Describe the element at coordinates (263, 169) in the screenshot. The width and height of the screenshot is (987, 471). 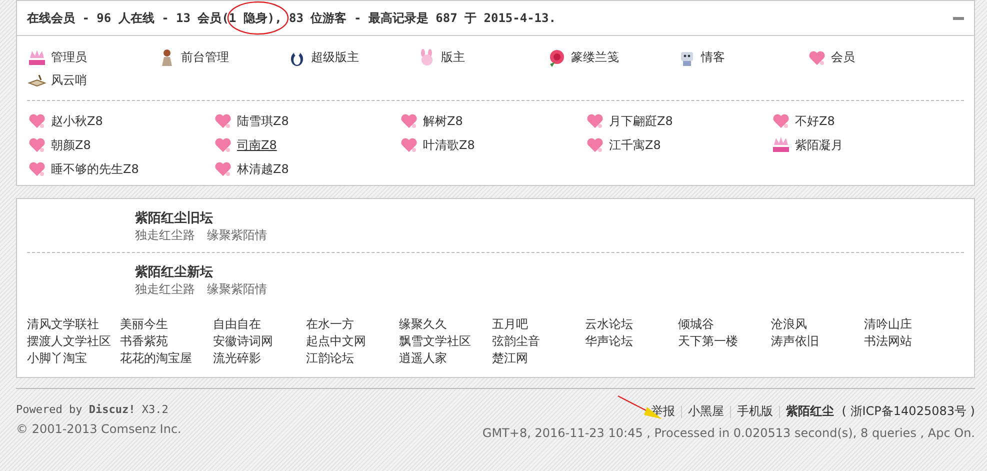
I see `user-link: 林清越Z8` at that location.